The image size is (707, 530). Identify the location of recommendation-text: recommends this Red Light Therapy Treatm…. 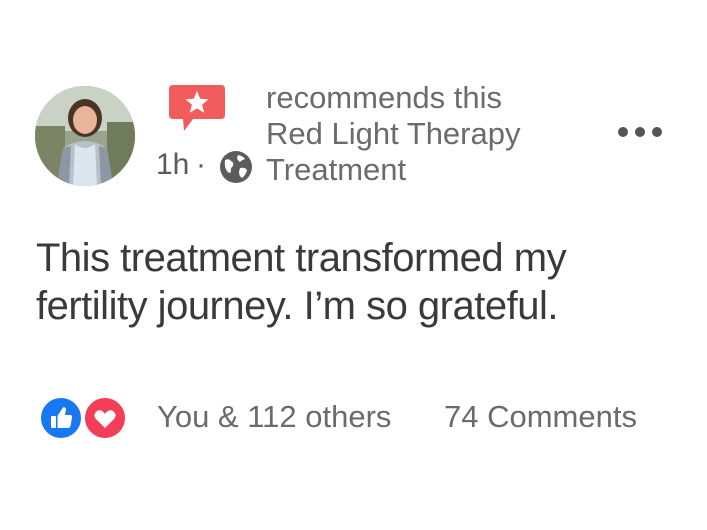
(426, 134).